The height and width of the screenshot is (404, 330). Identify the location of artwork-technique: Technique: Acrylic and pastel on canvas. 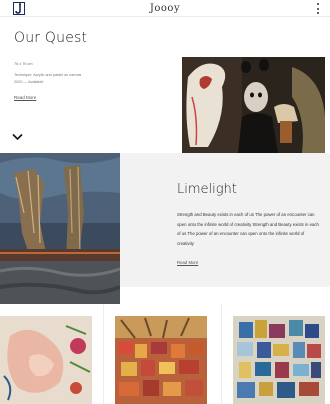
(48, 75).